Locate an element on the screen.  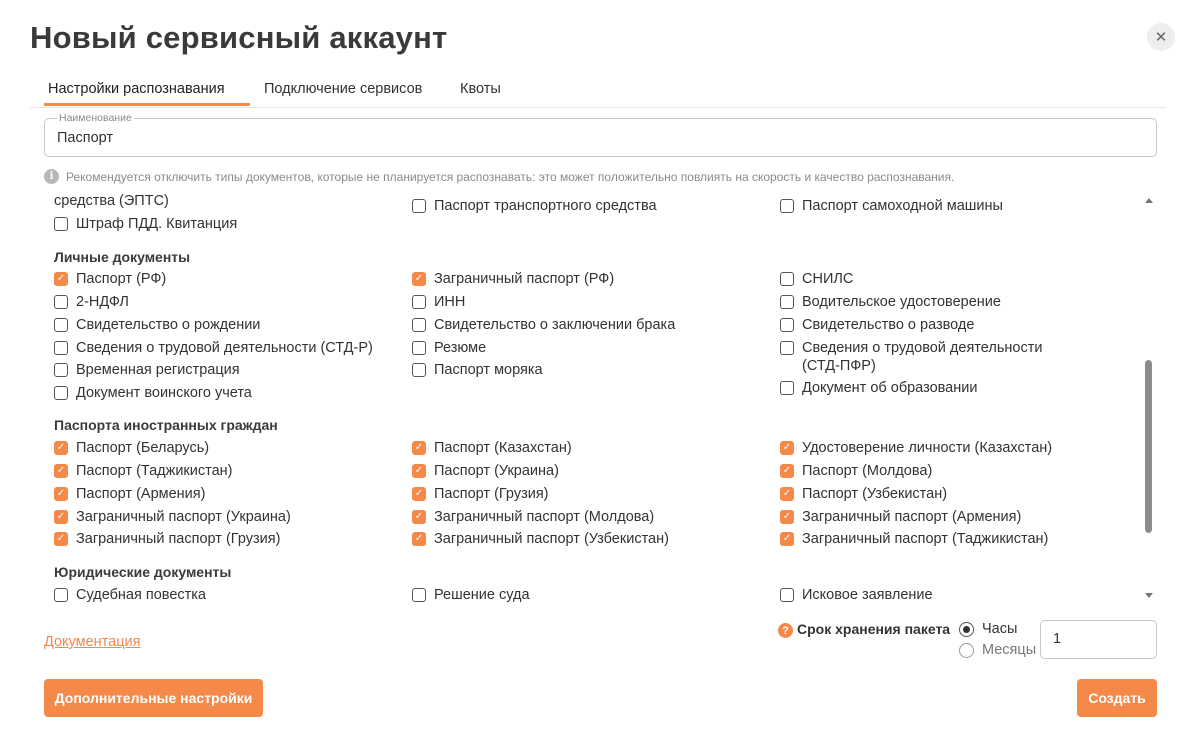
checkbox-item: ✓ Паспорт (РФ) is located at coordinates (110, 279).